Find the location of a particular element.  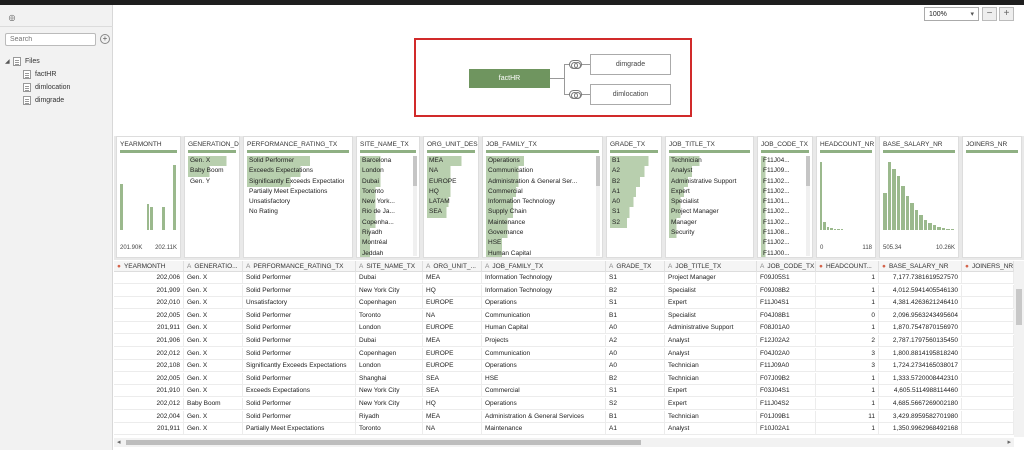

summary-card: JOINERS_NR is located at coordinates (992, 197).